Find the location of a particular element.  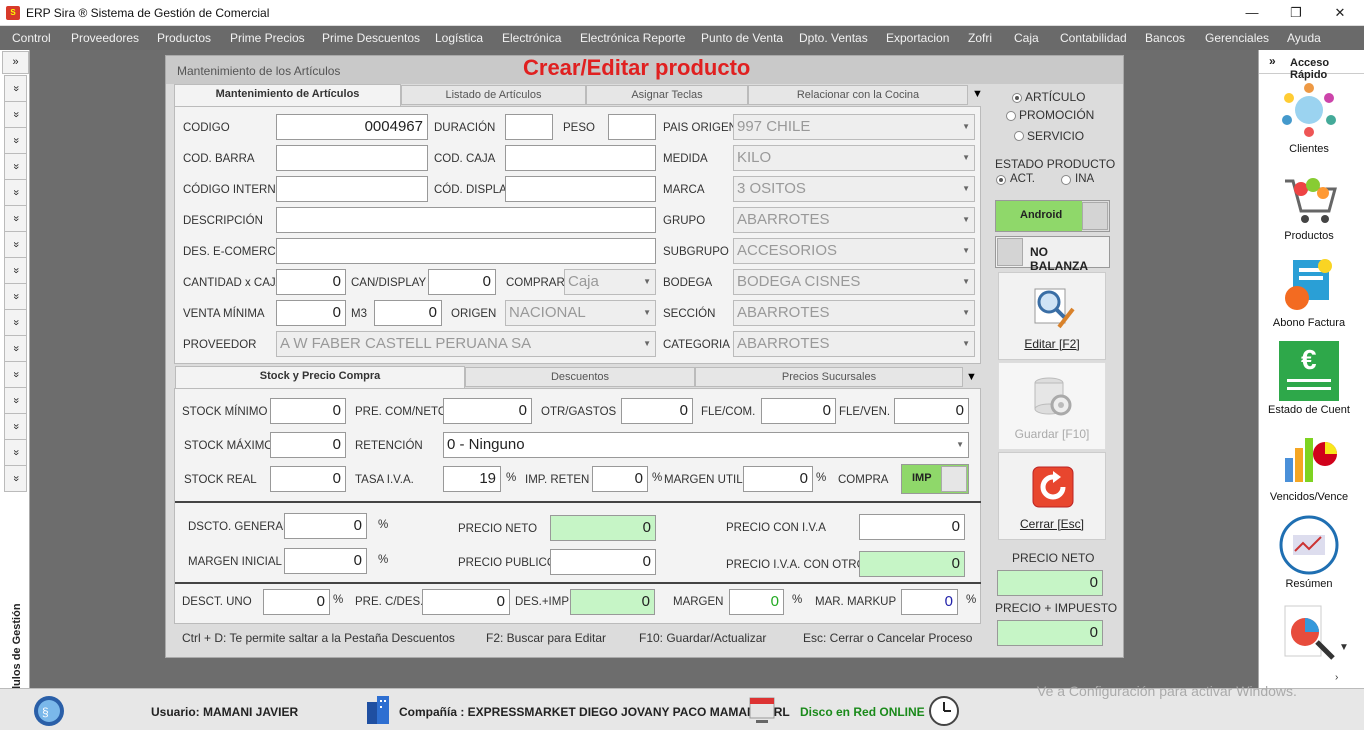

menu-contabilidad: Contabilidad is located at coordinates (1093, 38).